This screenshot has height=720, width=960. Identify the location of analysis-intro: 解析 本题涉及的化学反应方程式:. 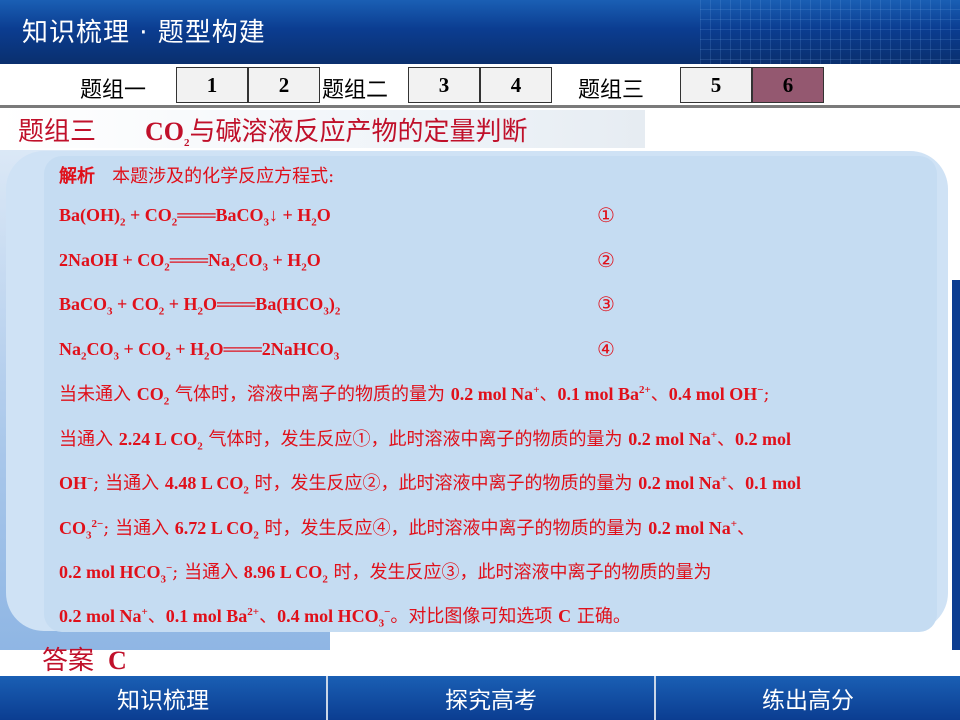
(197, 176).